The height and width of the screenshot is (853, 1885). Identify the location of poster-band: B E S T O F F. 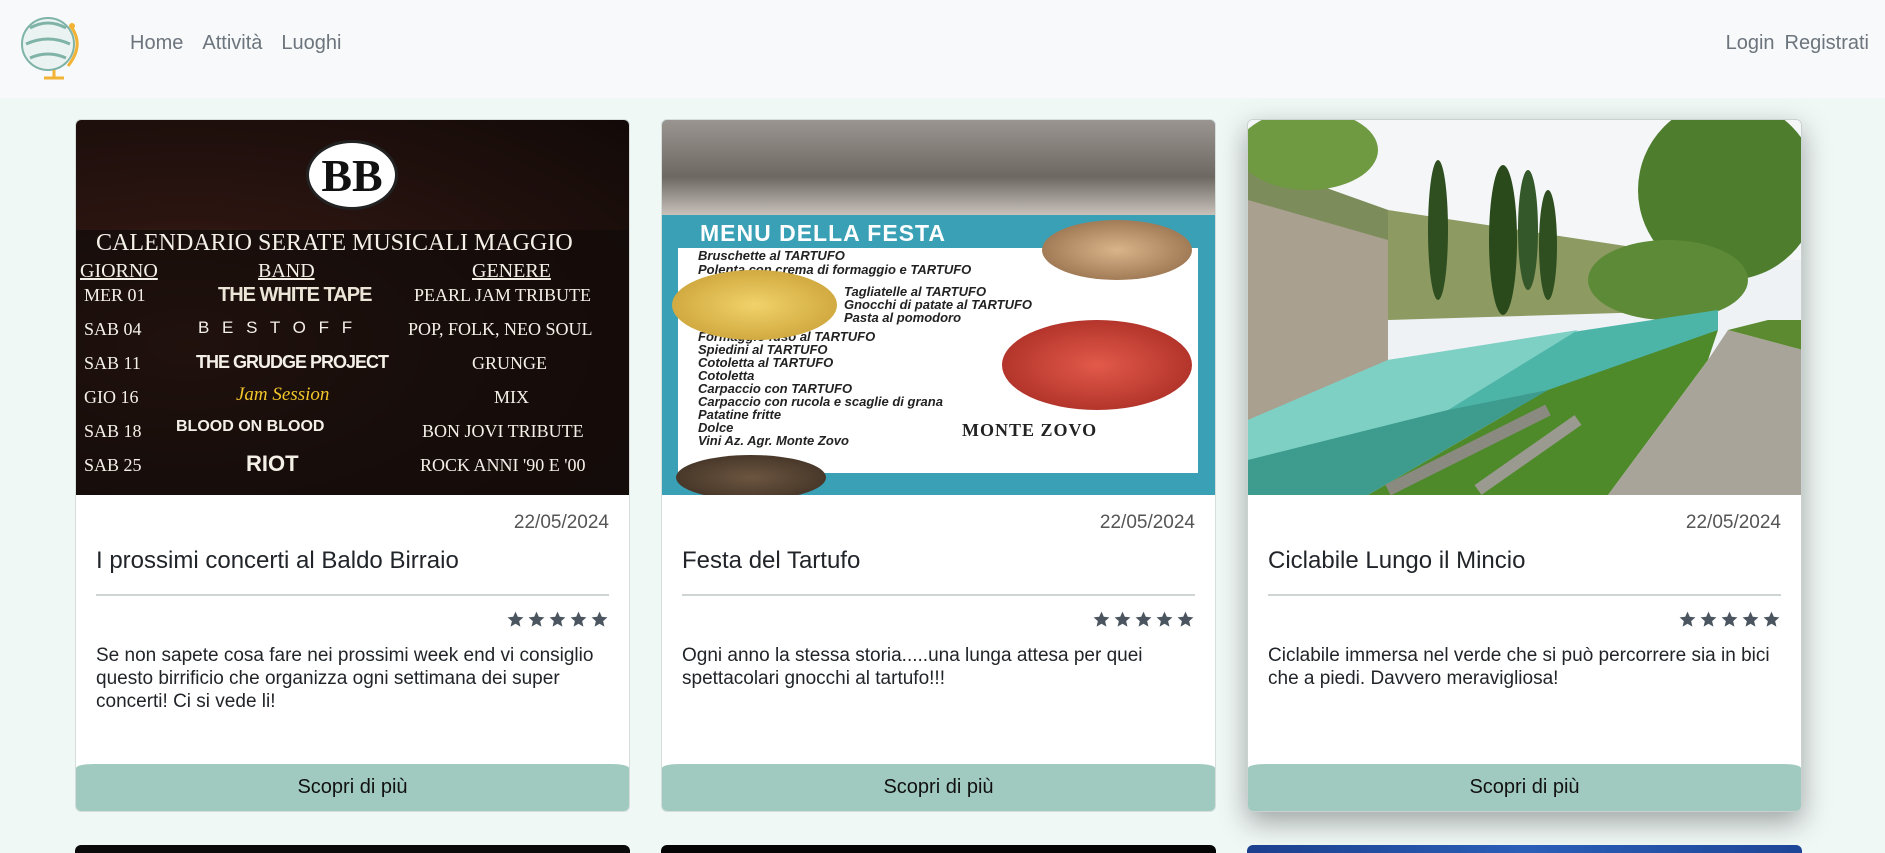
(277, 327).